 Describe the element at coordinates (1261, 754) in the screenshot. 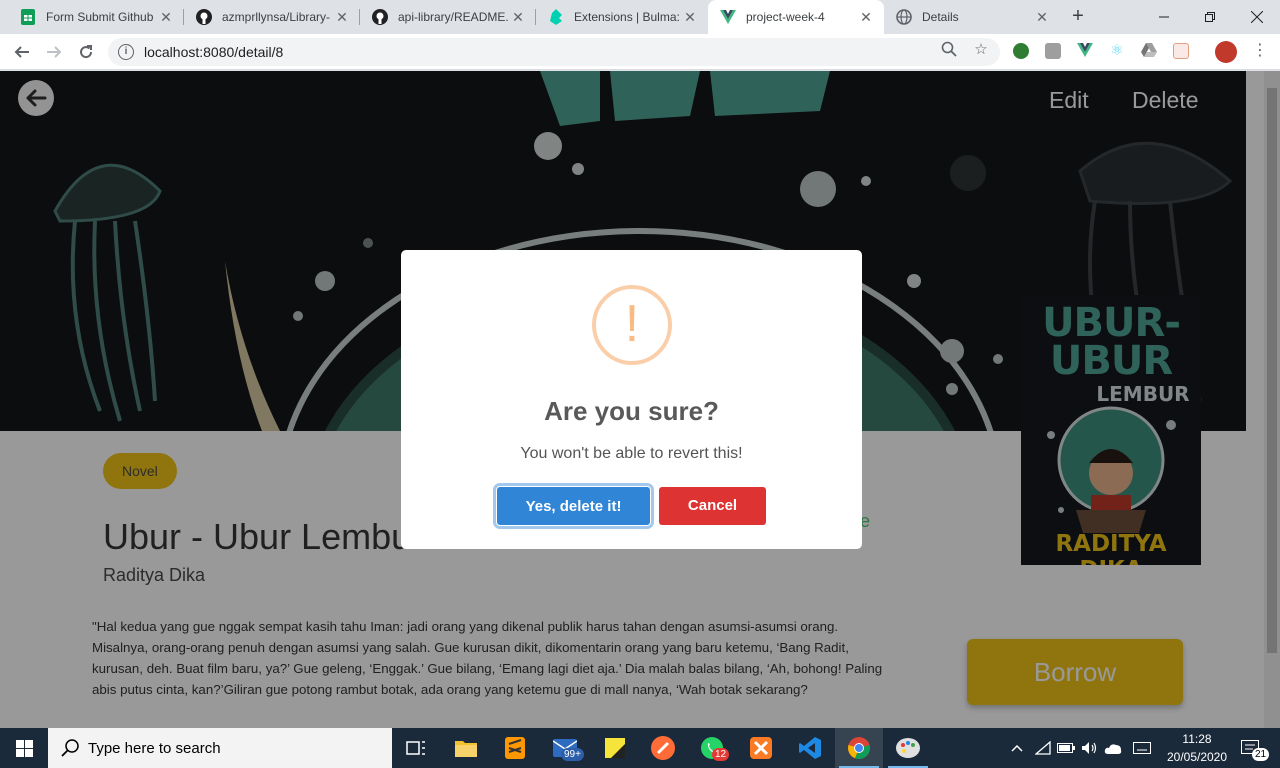

I see `notification-badge: 21` at that location.